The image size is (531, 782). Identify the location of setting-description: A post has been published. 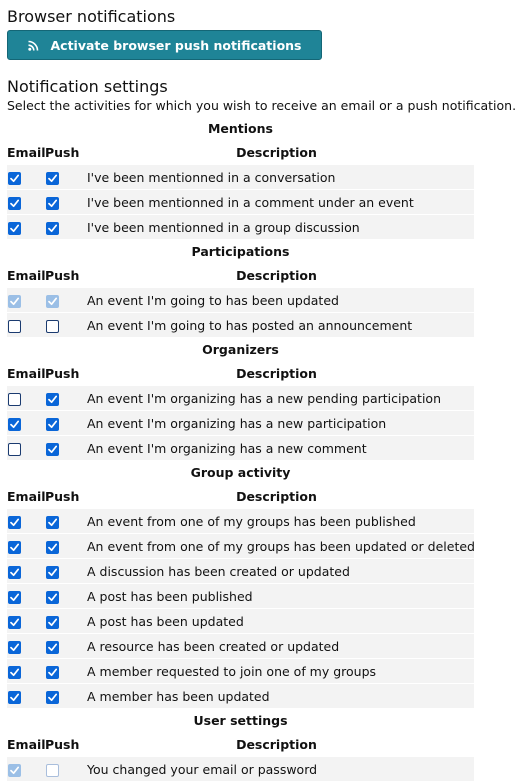
(276, 596).